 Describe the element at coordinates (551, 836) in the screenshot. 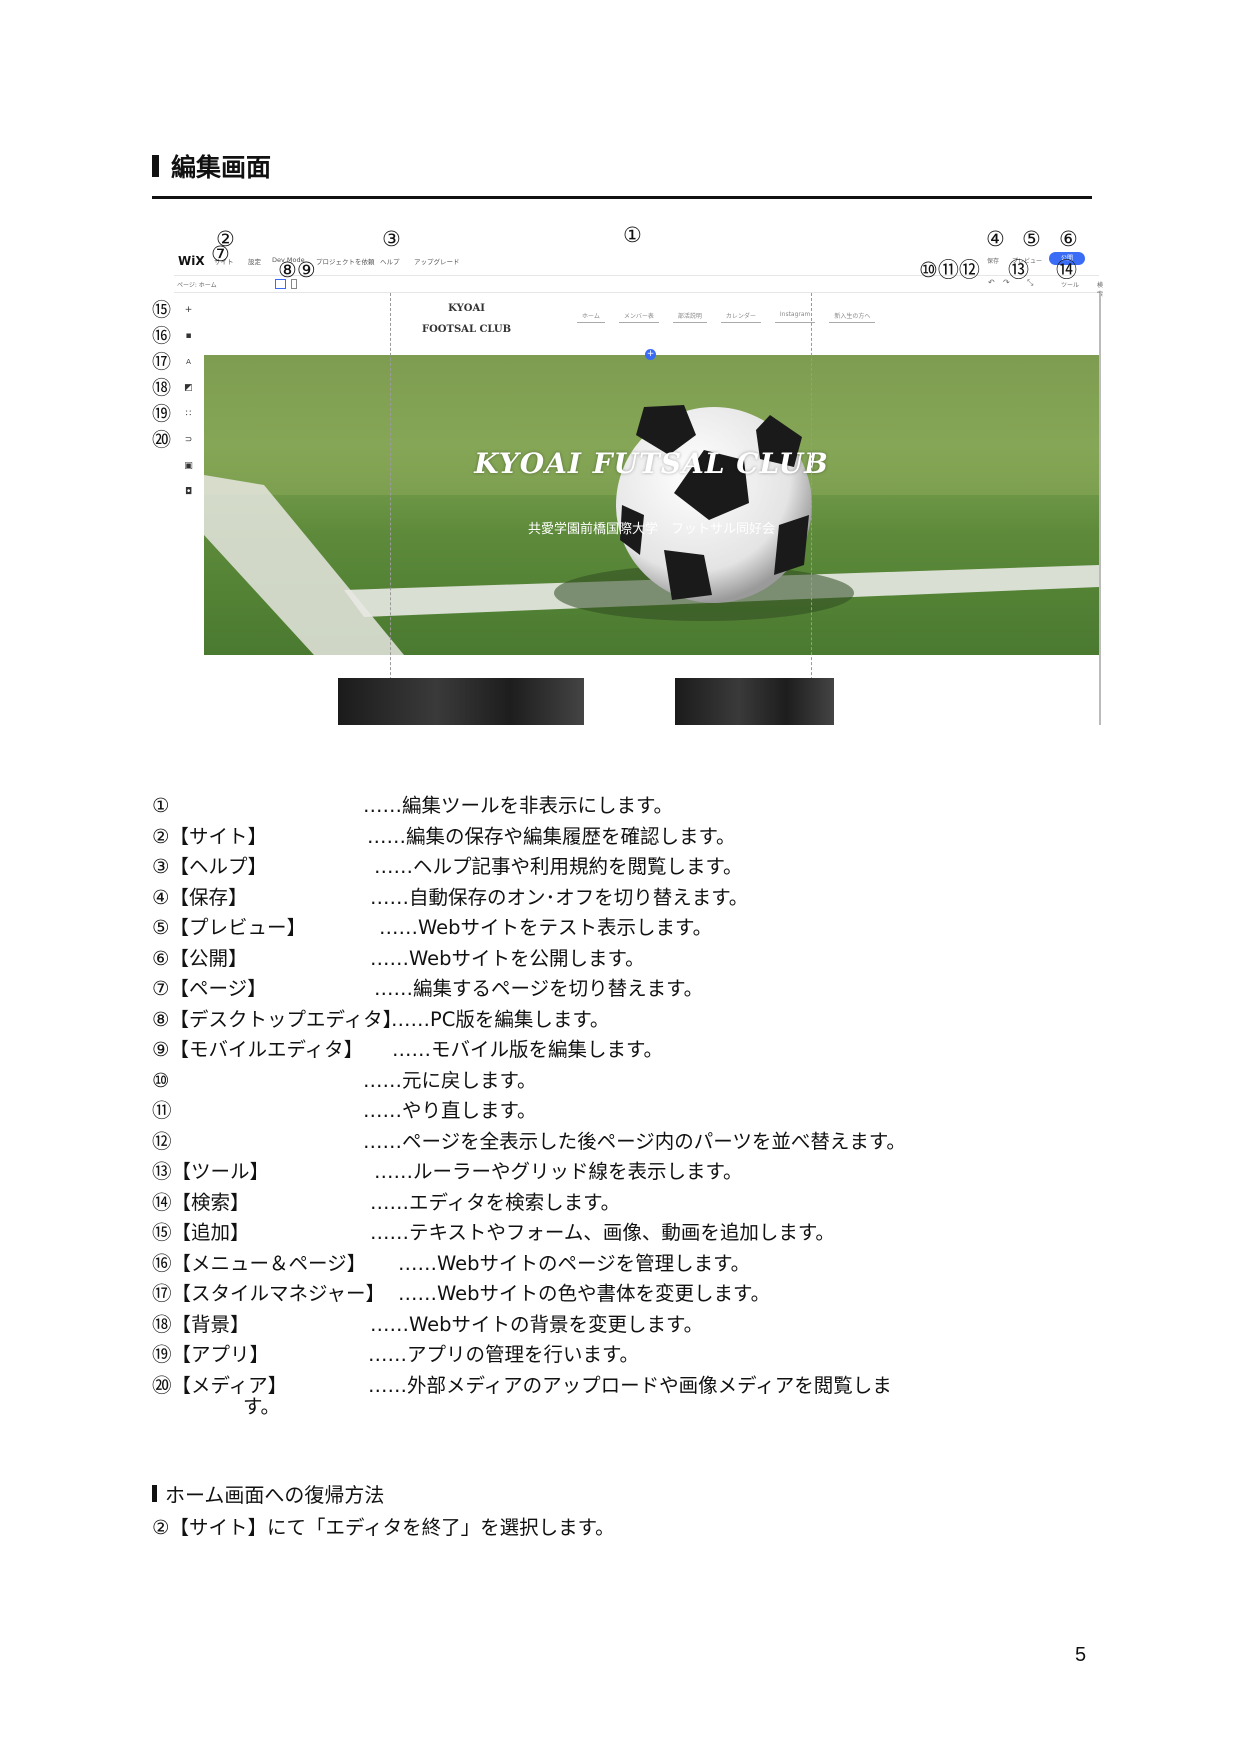

I see `item-desc: ……編集の保存や編集履歴を確認します。` at that location.